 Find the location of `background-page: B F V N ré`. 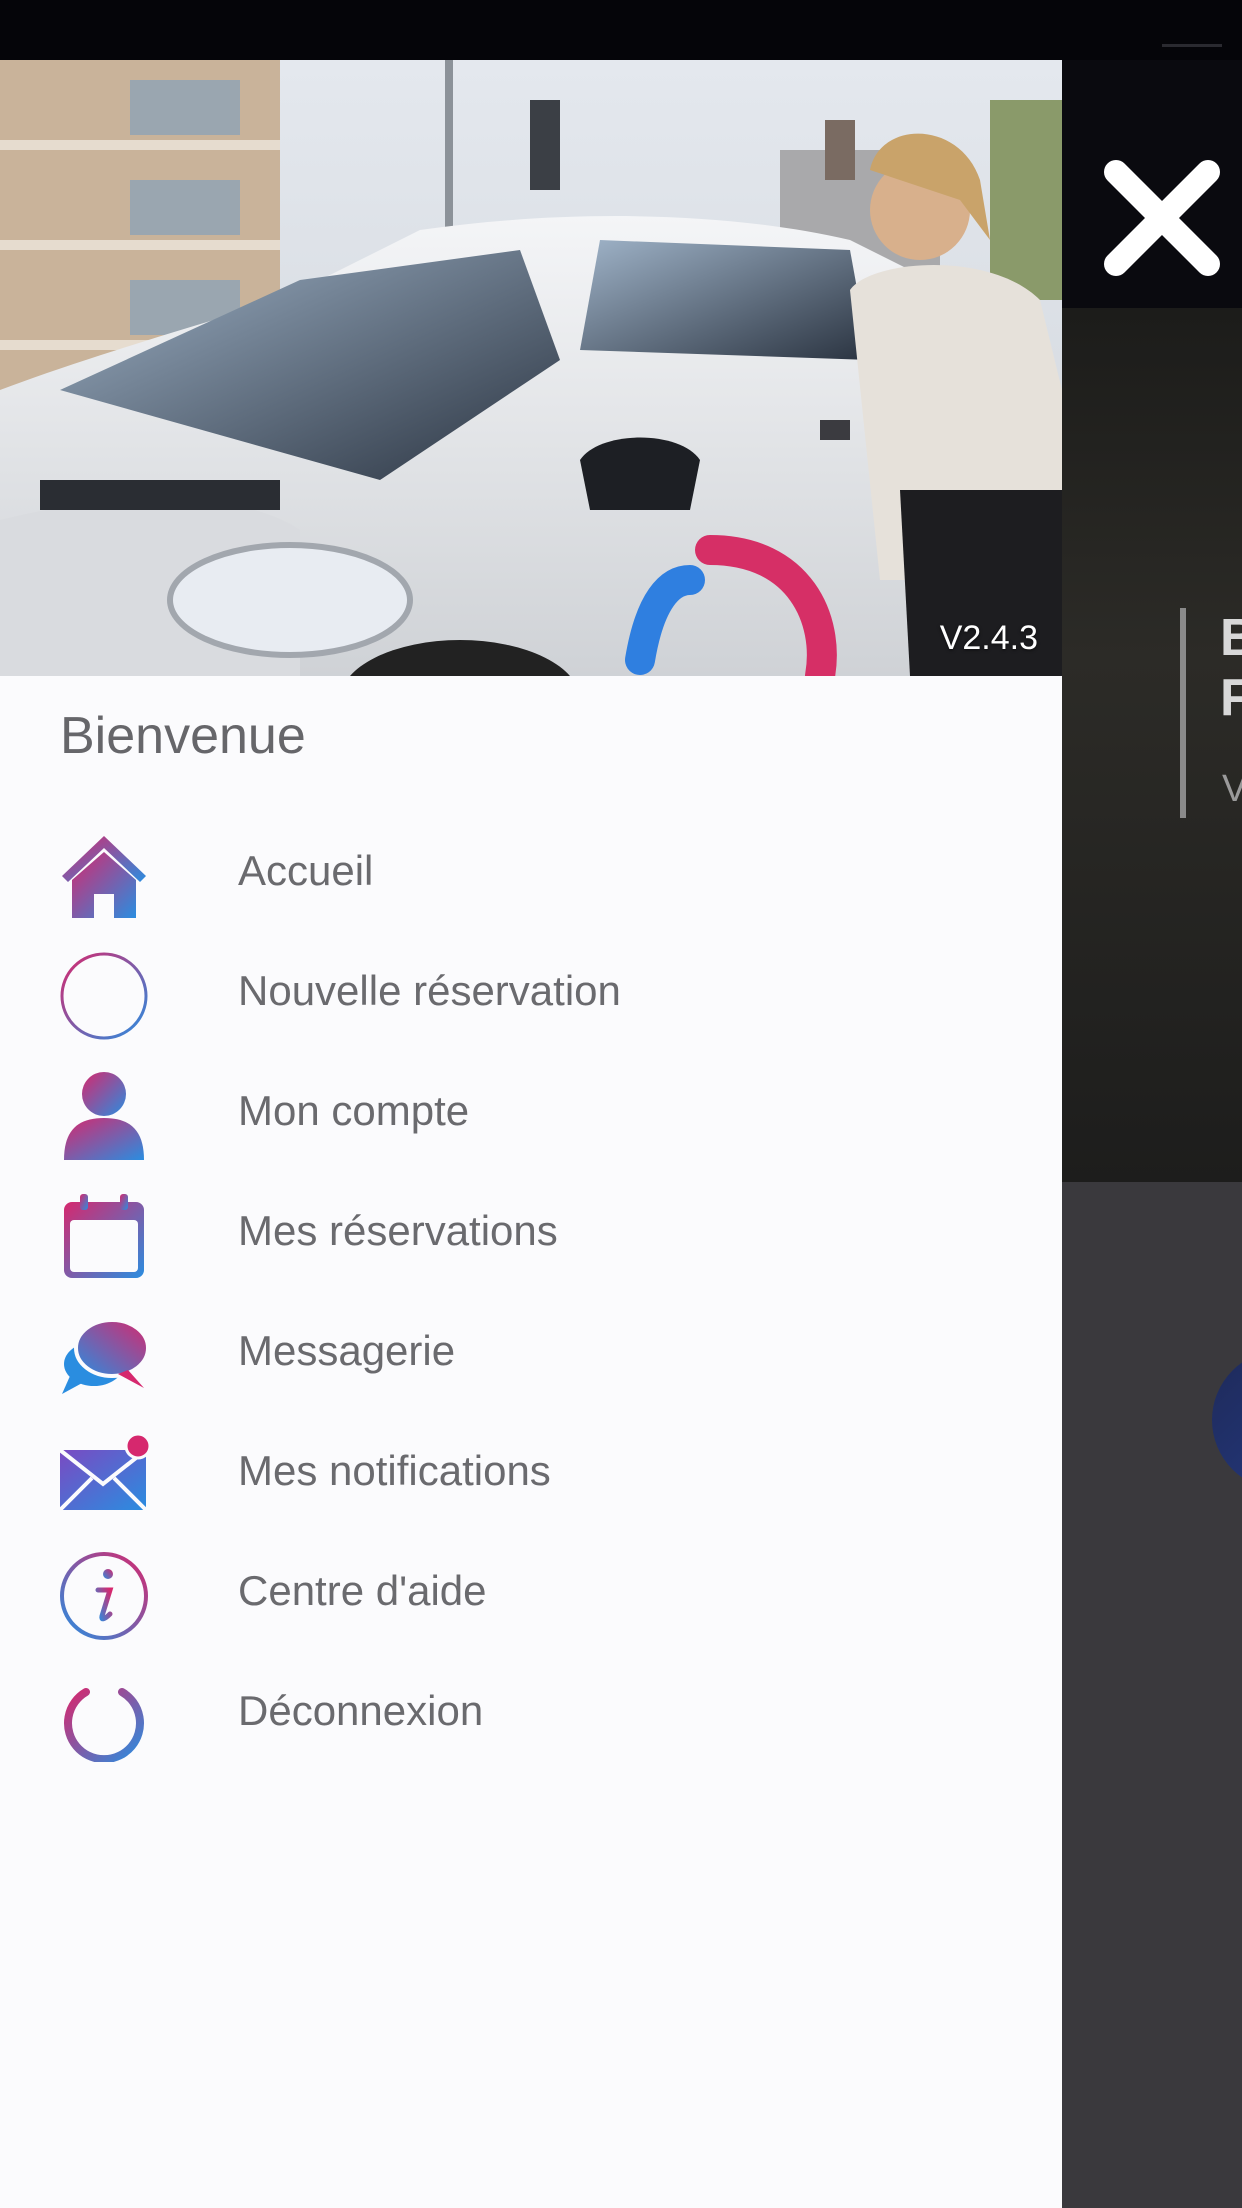

background-page: B F V N ré is located at coordinates (1152, 1134).